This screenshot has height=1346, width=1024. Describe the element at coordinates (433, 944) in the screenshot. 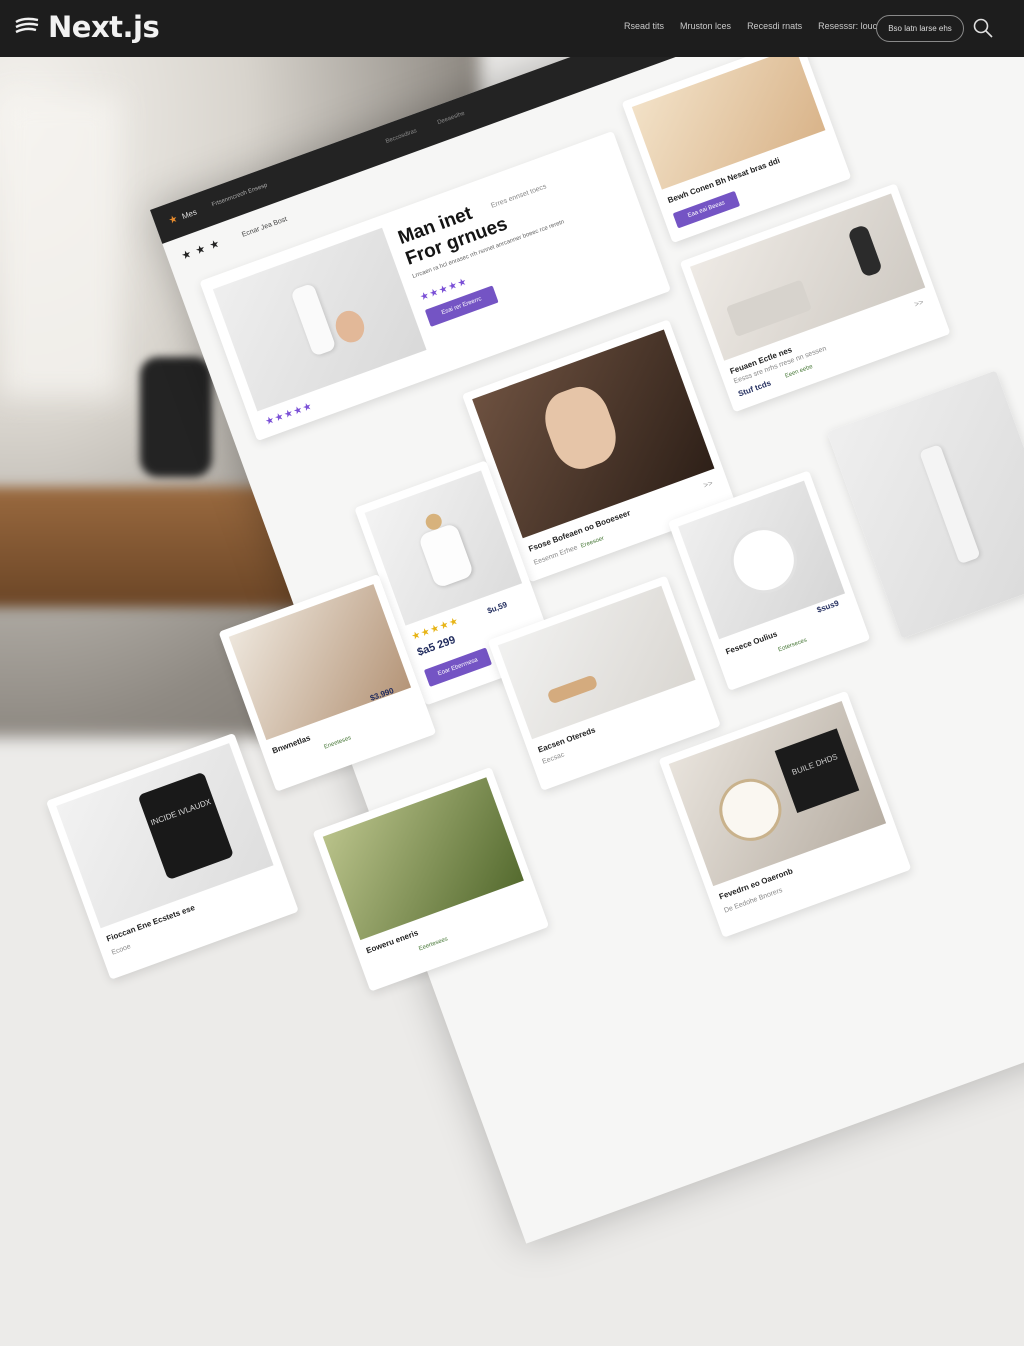

I see `product-tag-10: Eeertesees` at that location.